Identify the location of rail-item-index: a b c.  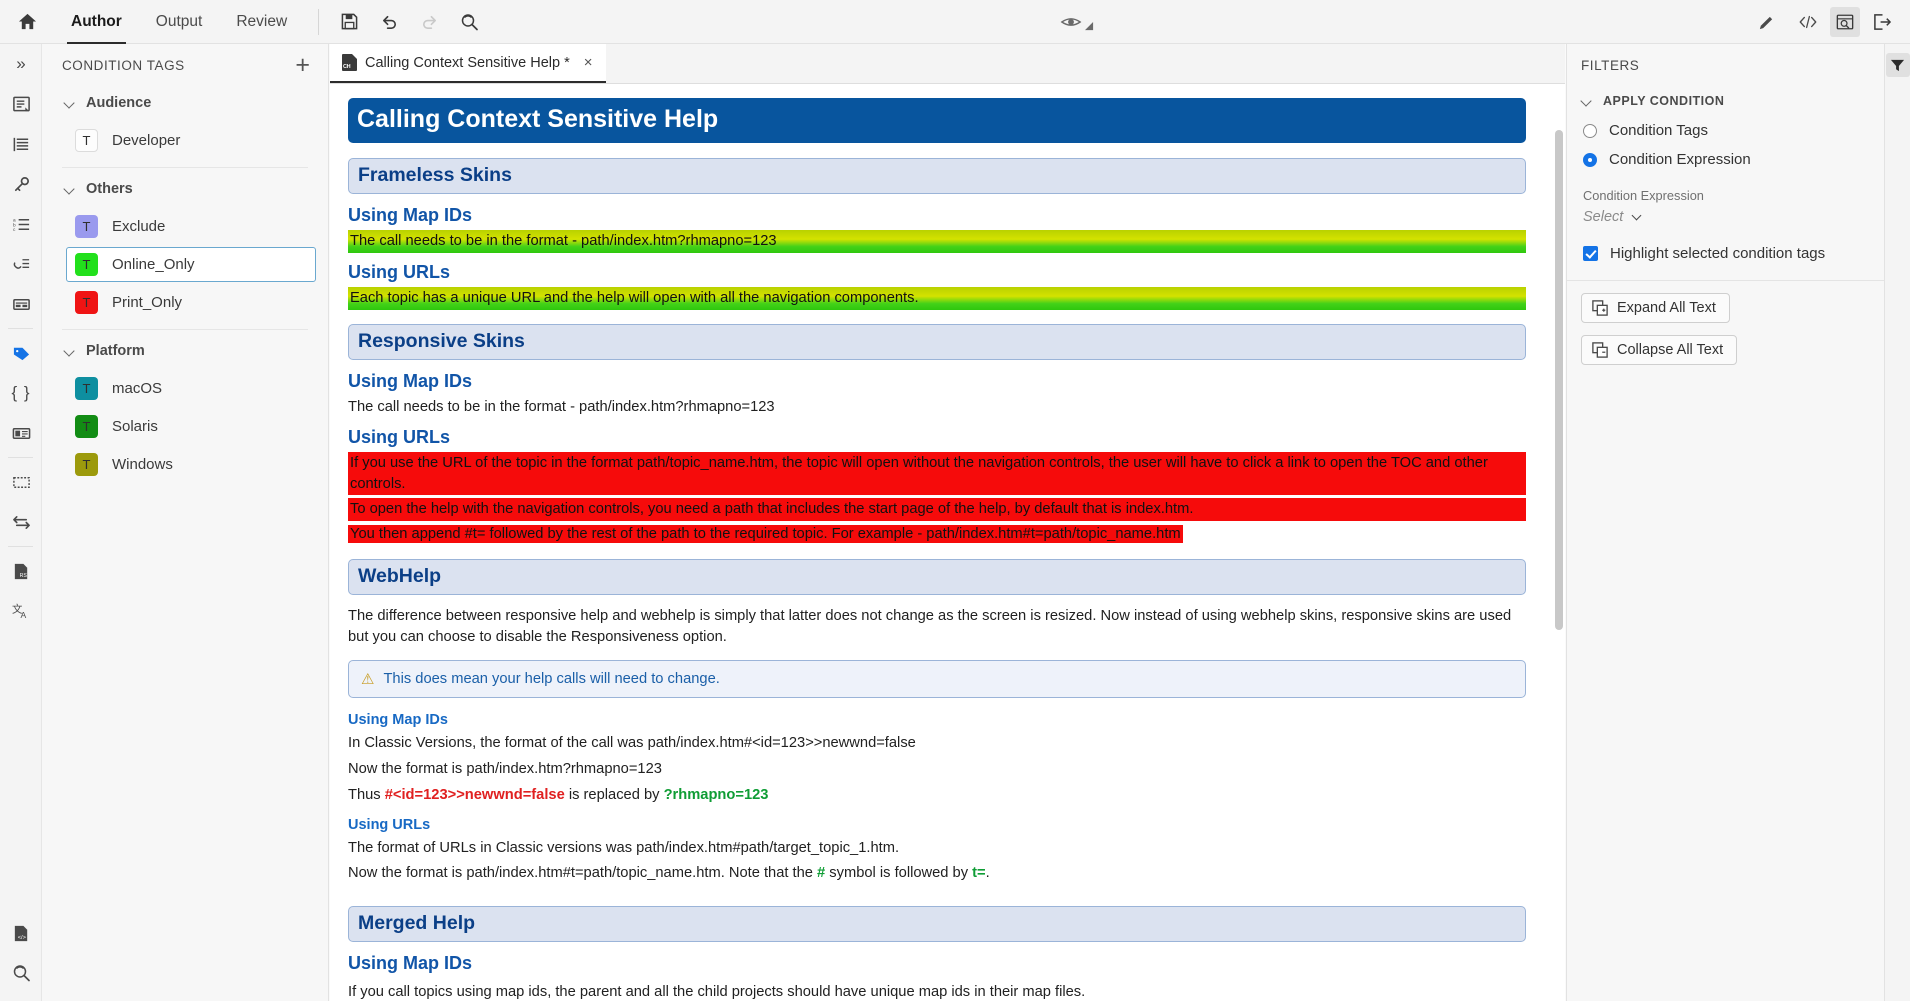
(21, 224).